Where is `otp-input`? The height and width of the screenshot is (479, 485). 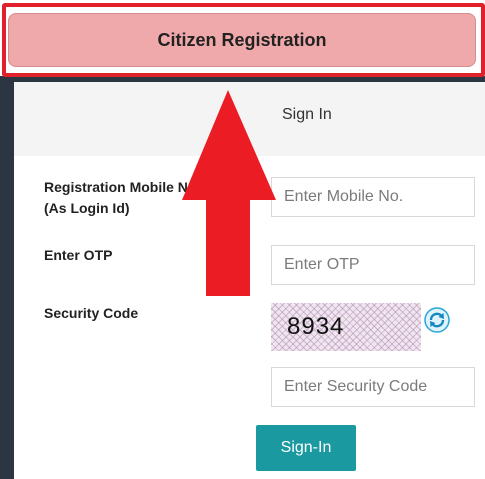 otp-input is located at coordinates (373, 265).